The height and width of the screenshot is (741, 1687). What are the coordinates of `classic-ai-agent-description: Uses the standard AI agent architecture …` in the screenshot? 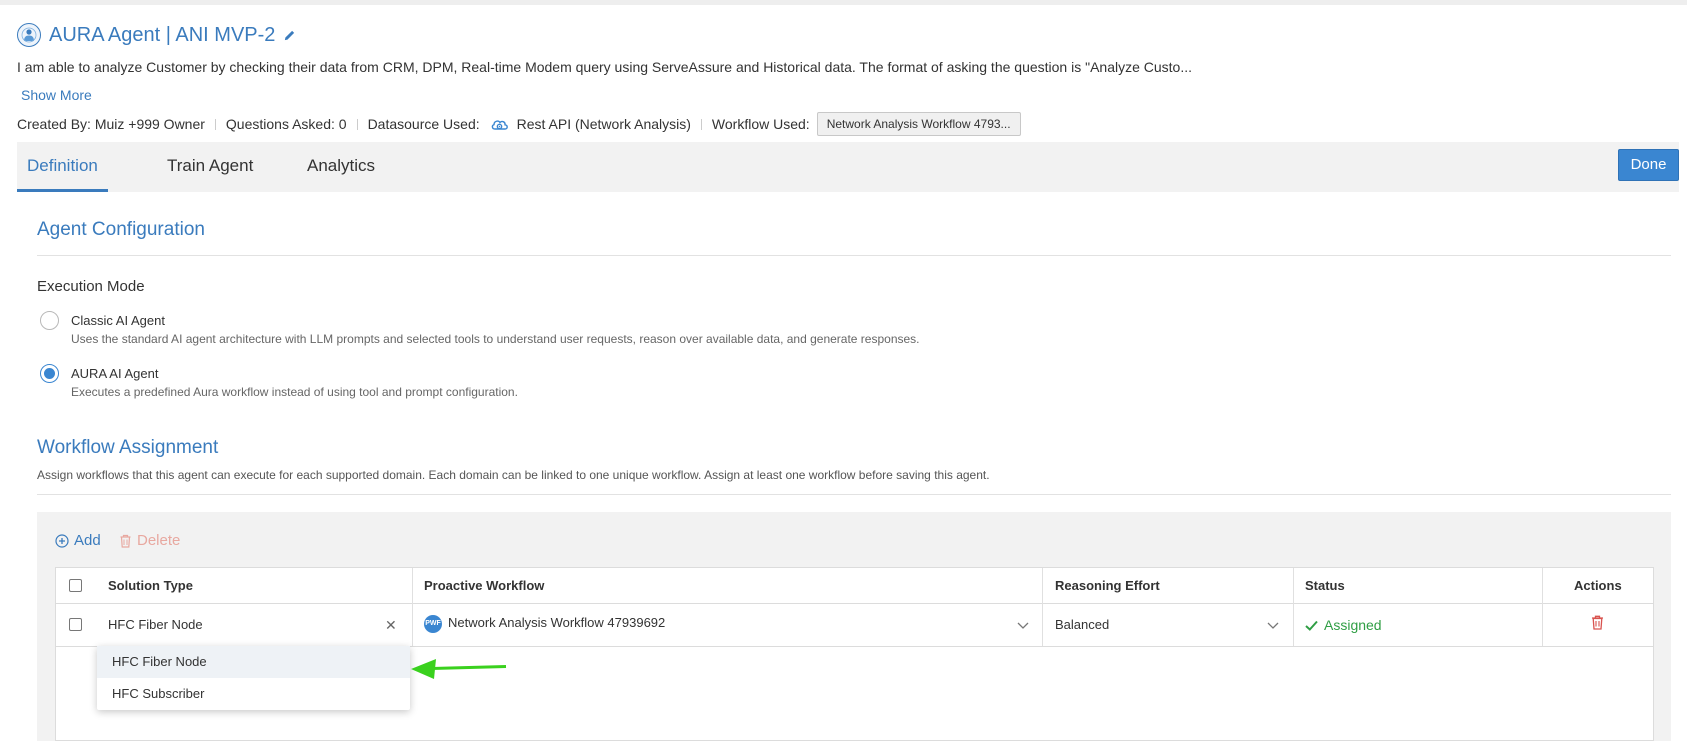 It's located at (495, 339).